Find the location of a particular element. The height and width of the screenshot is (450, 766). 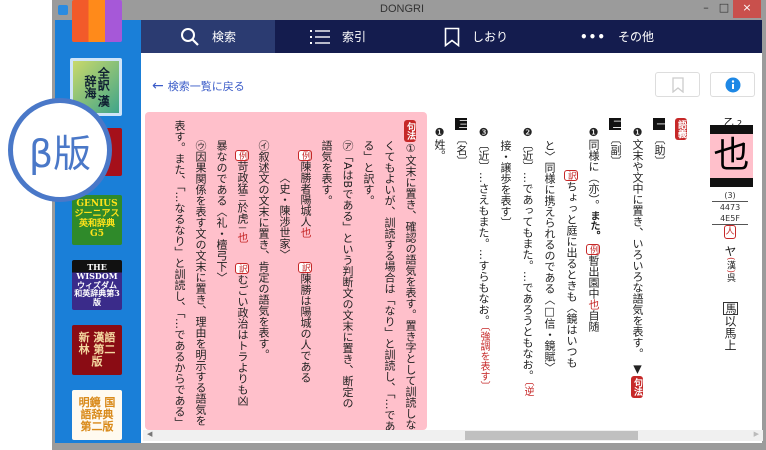

app-icon is located at coordinates (63, 10).